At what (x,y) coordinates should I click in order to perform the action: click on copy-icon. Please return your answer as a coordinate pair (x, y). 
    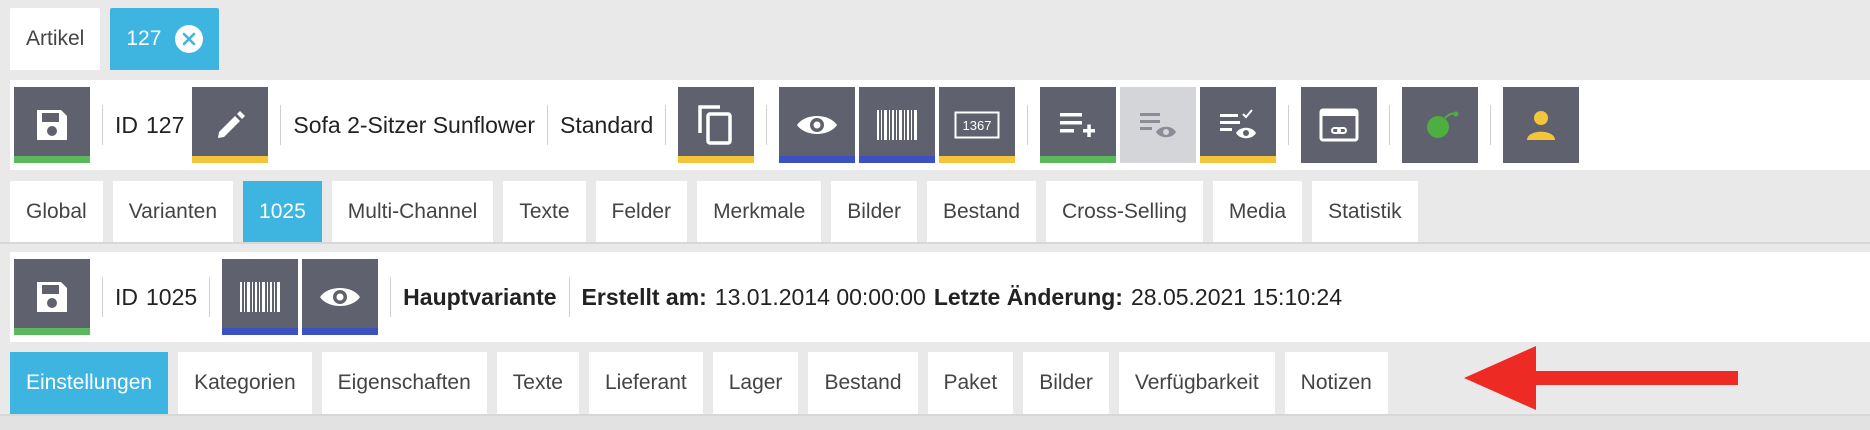
    Looking at the image, I should click on (715, 125).